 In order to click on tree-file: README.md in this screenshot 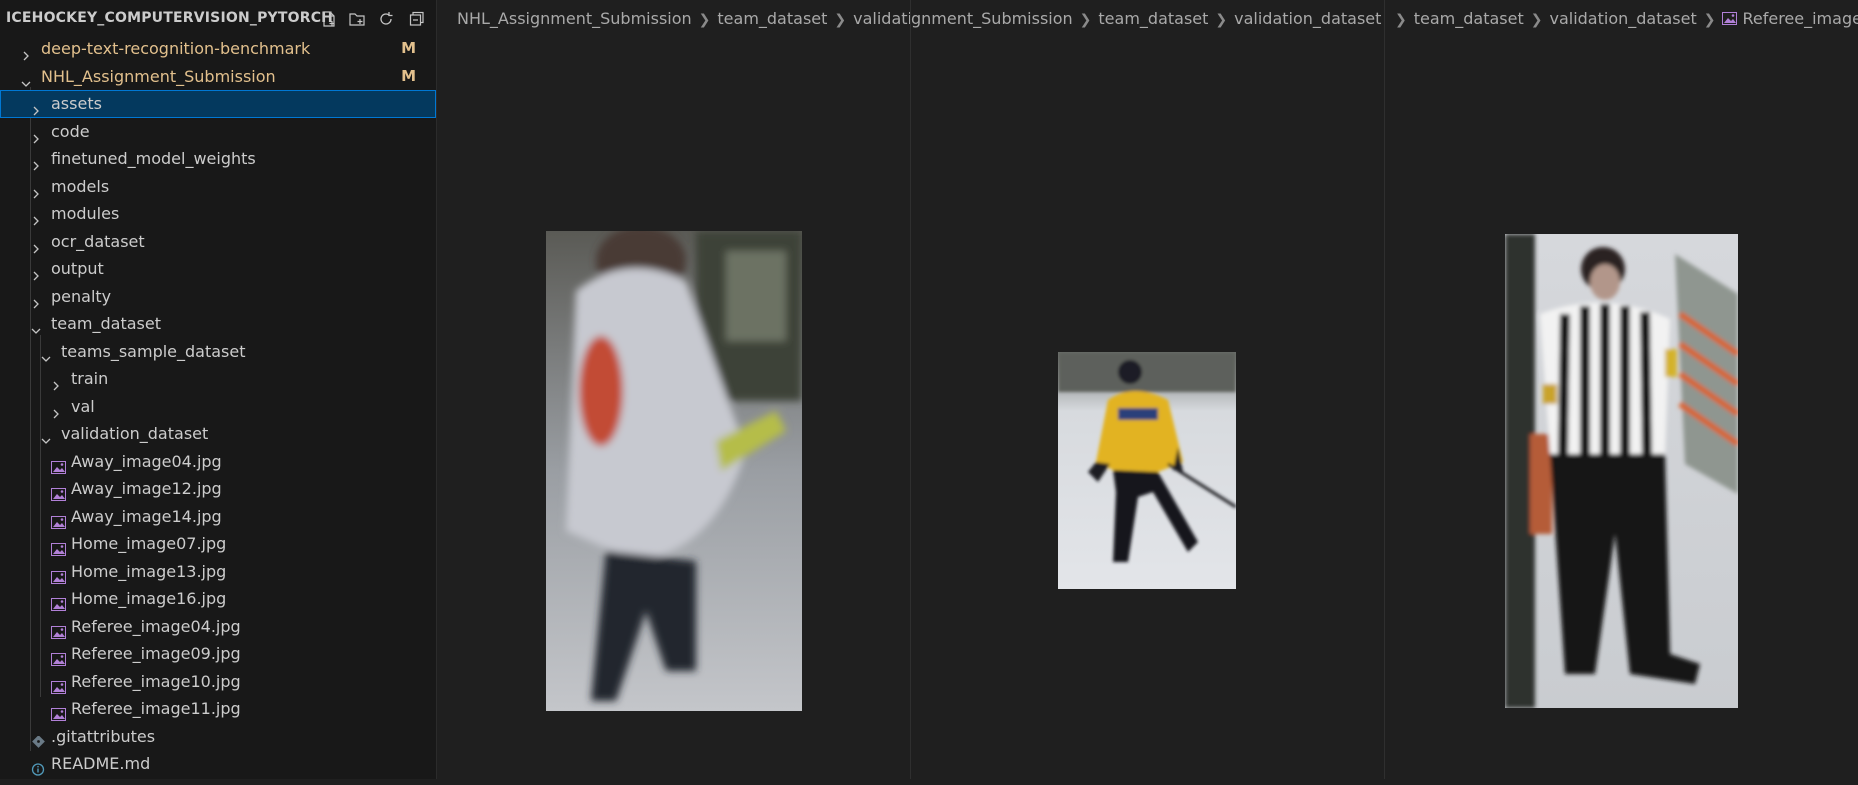, I will do `click(218, 764)`.